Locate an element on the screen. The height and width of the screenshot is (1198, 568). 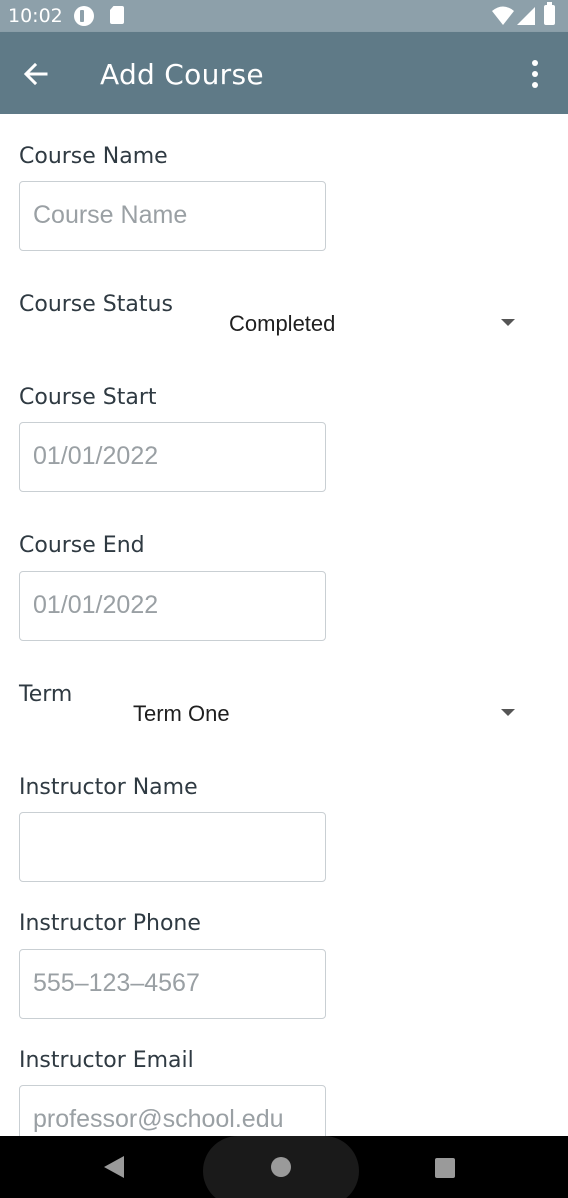
course-end-label: Course End is located at coordinates (82, 545).